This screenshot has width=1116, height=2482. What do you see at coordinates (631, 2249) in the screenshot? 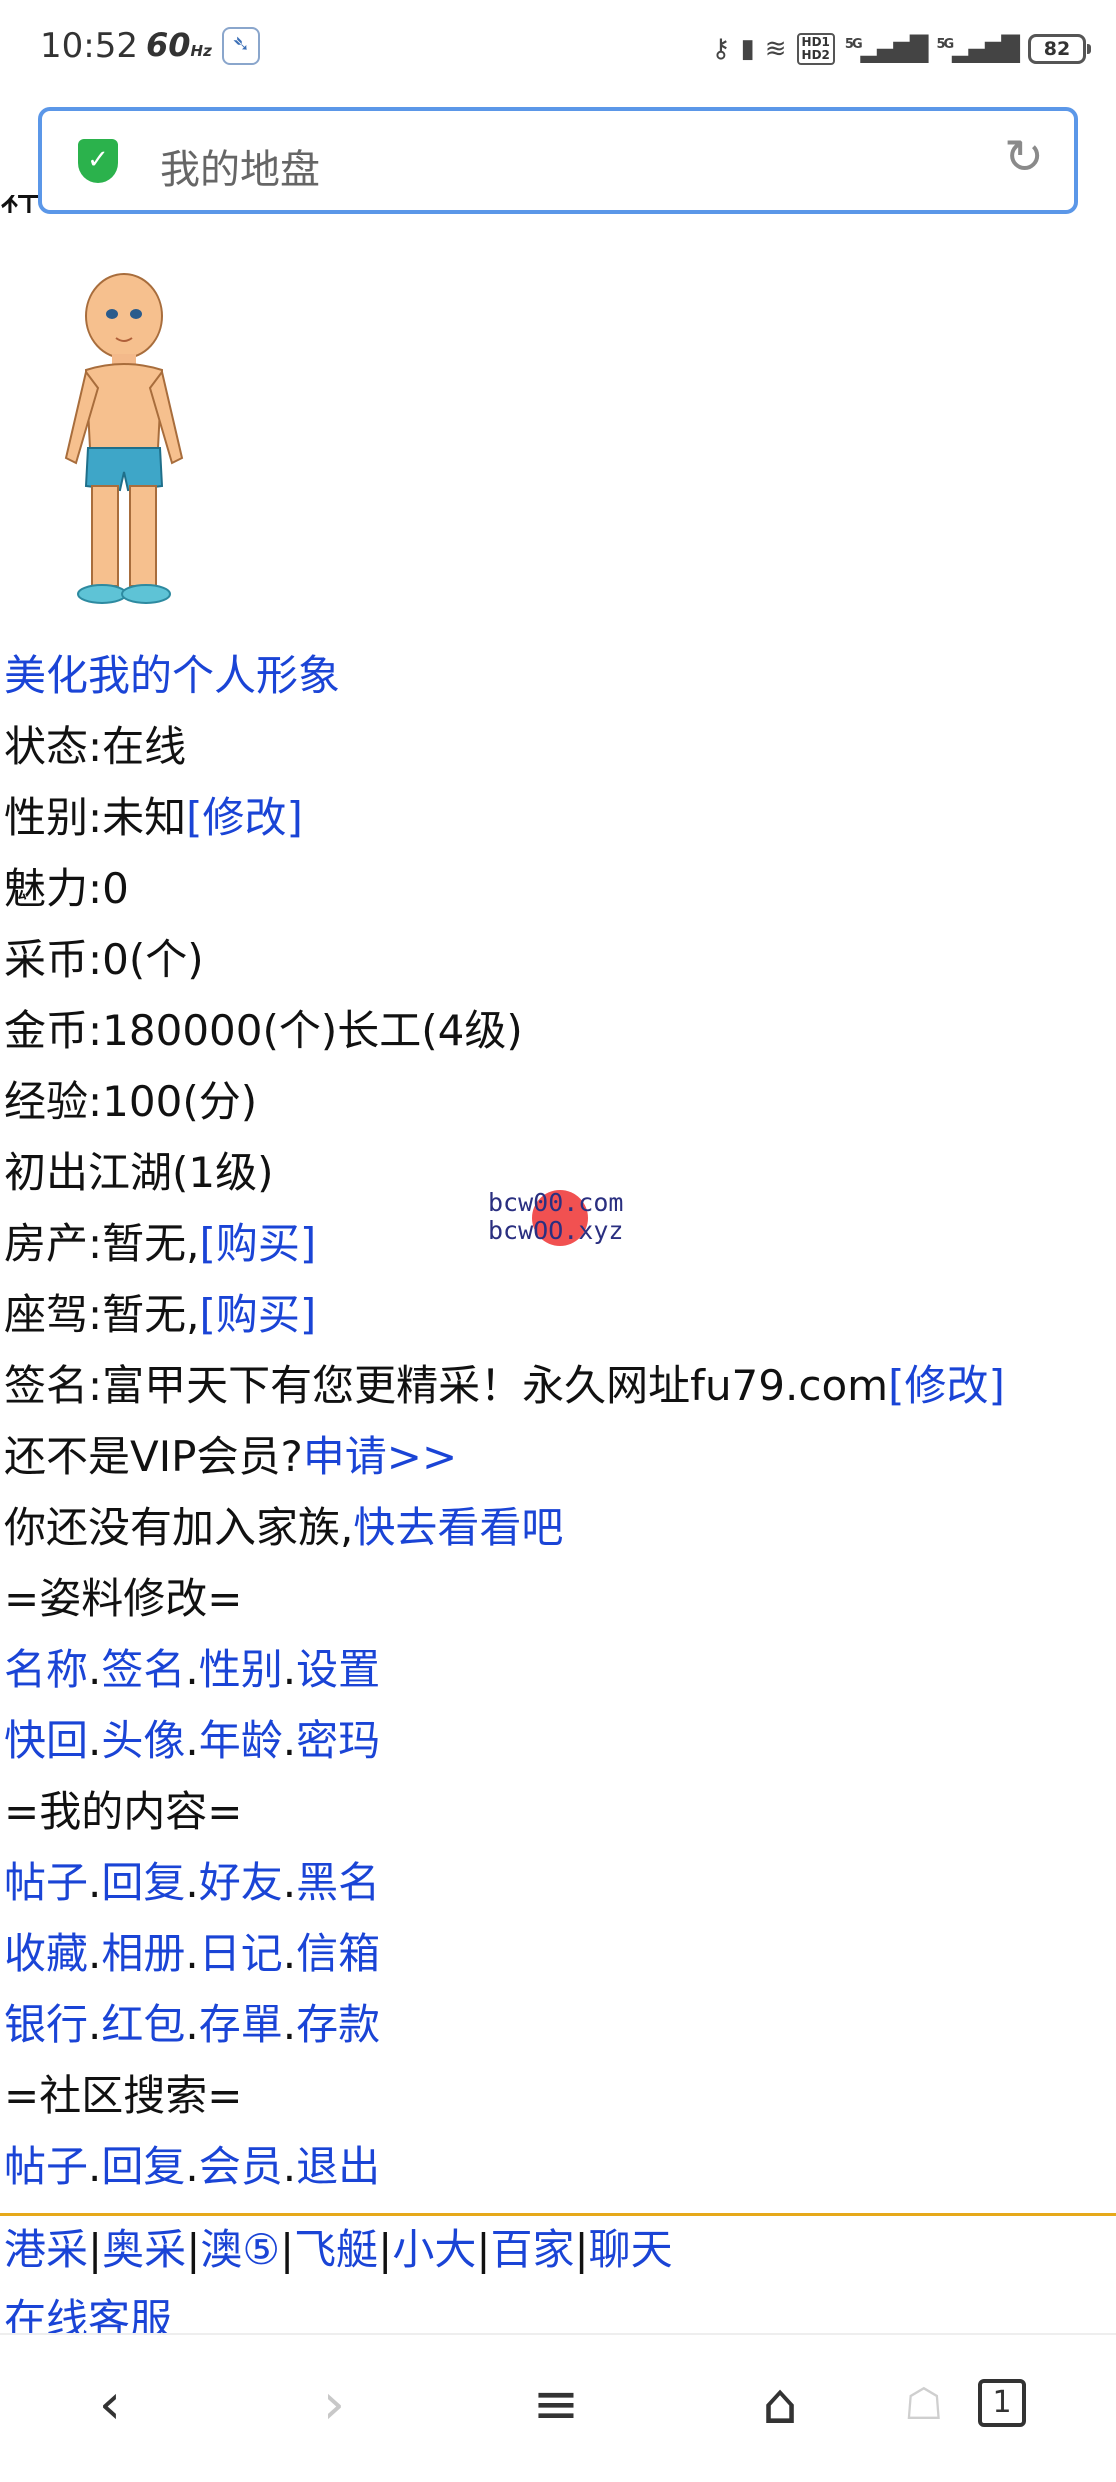
I see `footer-link-chat: 聊天` at bounding box center [631, 2249].